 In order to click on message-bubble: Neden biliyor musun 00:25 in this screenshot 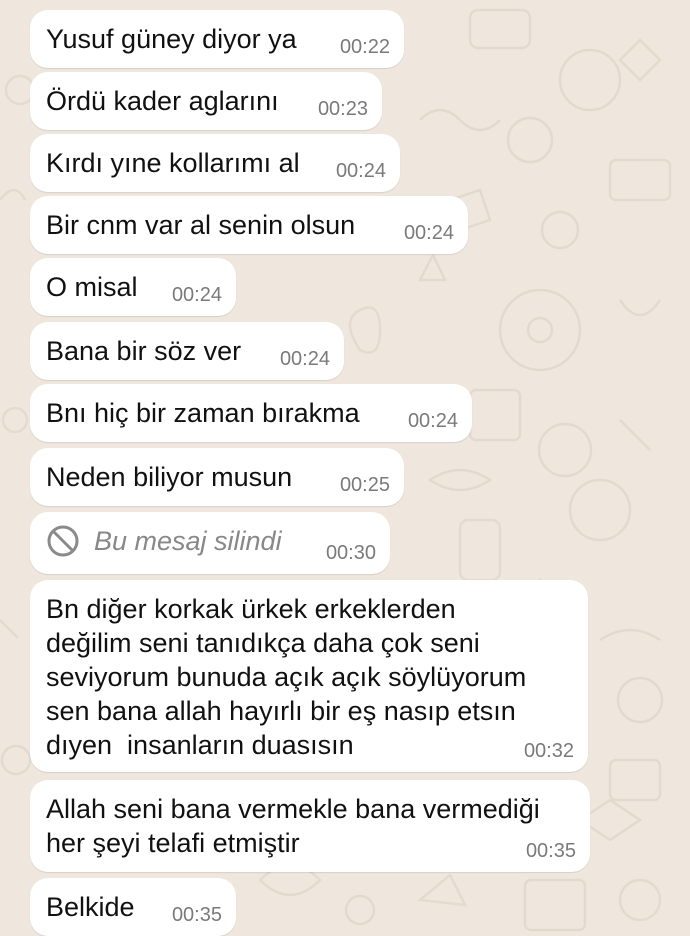, I will do `click(217, 477)`.